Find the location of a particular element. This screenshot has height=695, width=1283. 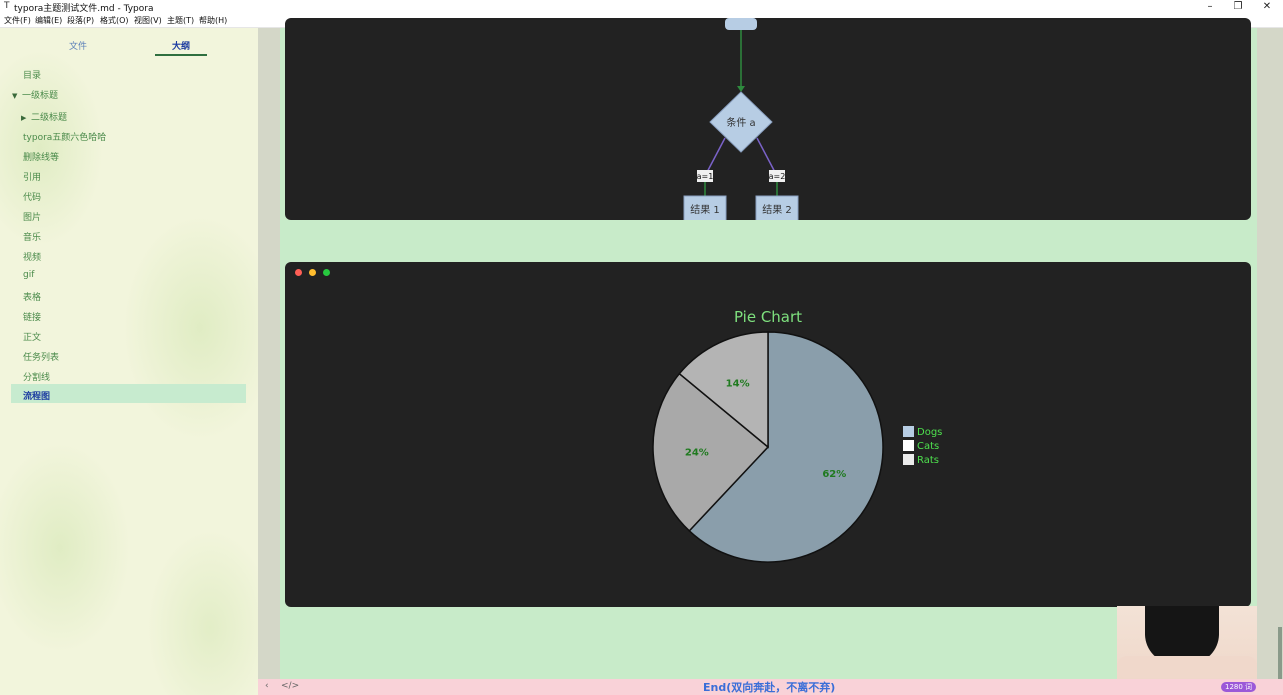

outline-item-strikethrough: 删除线等 is located at coordinates (41, 156).